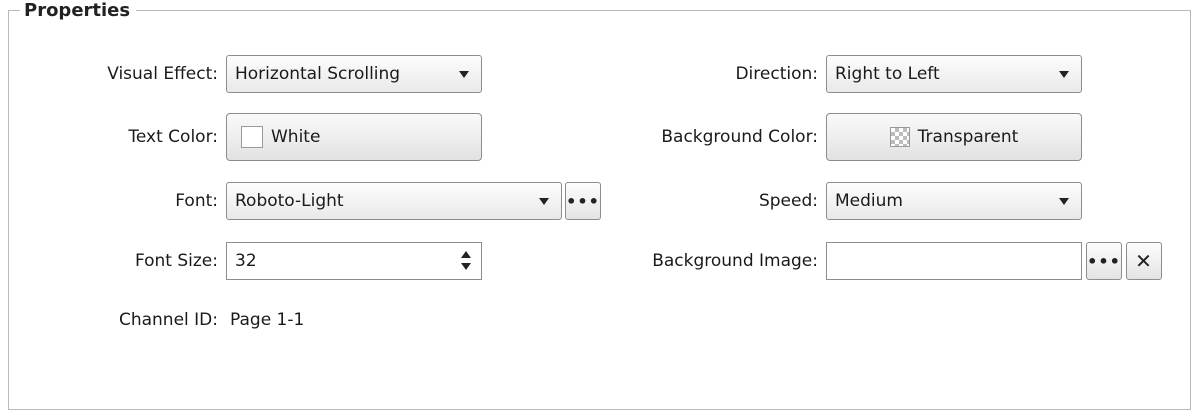 The height and width of the screenshot is (417, 1199). I want to click on spin-up-icon, so click(466, 254).